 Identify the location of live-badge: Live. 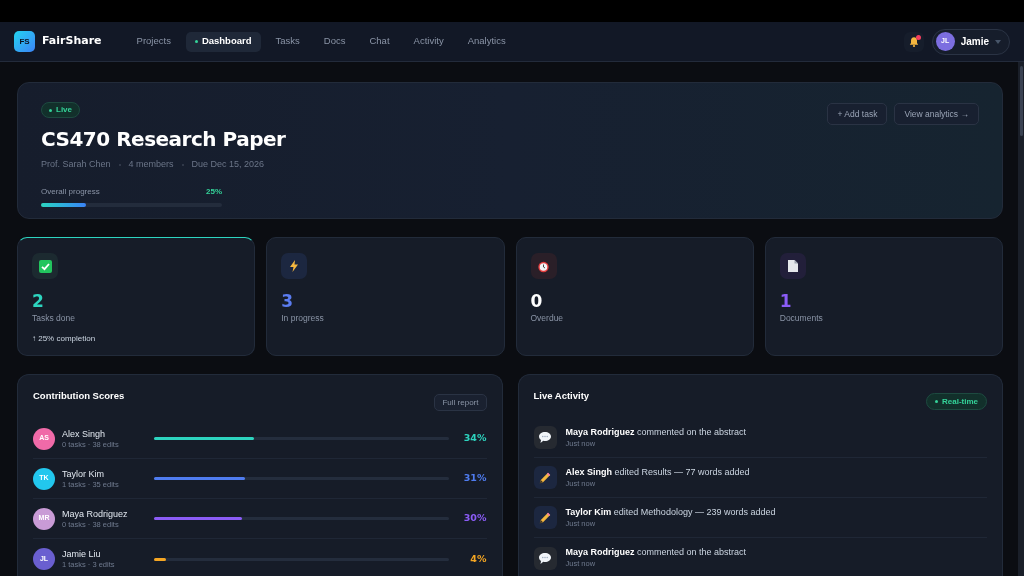
(60, 110).